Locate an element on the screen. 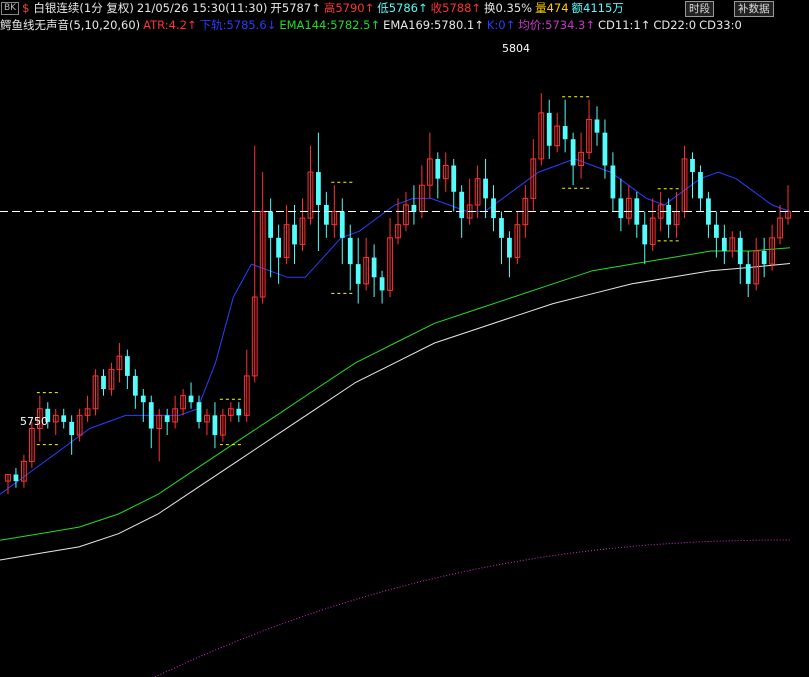 The width and height of the screenshot is (809, 677). amount: 额4115万 is located at coordinates (597, 8).